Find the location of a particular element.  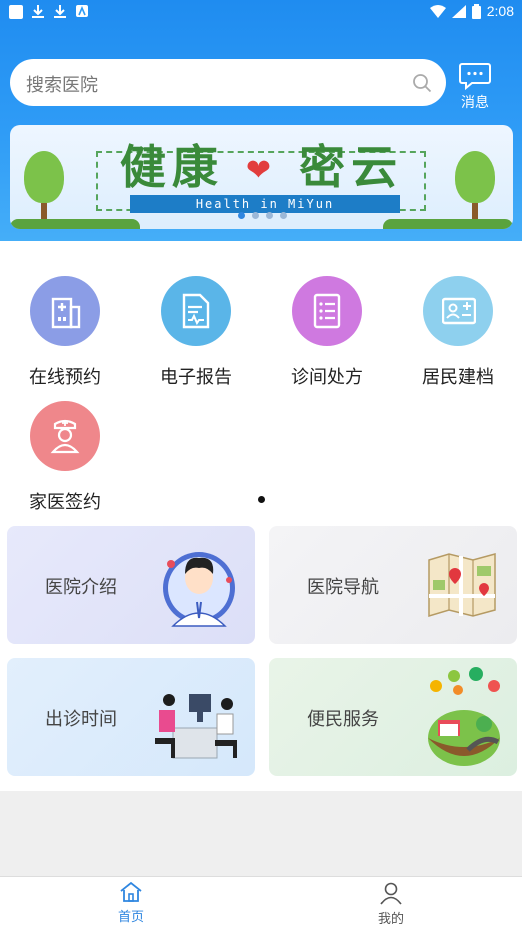

banner-carousel: 健康 ❤ 密云 Health in MiYun is located at coordinates (261, 177).